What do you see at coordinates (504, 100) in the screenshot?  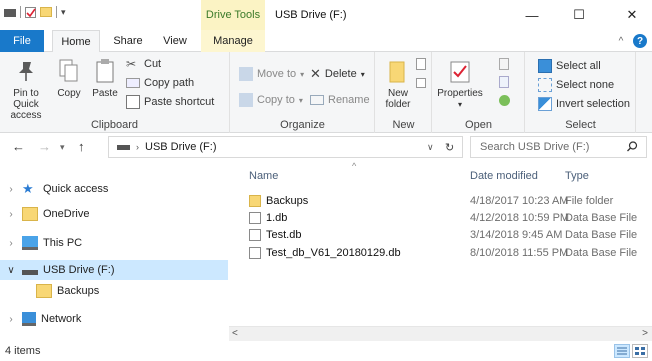 I see `history-icon` at bounding box center [504, 100].